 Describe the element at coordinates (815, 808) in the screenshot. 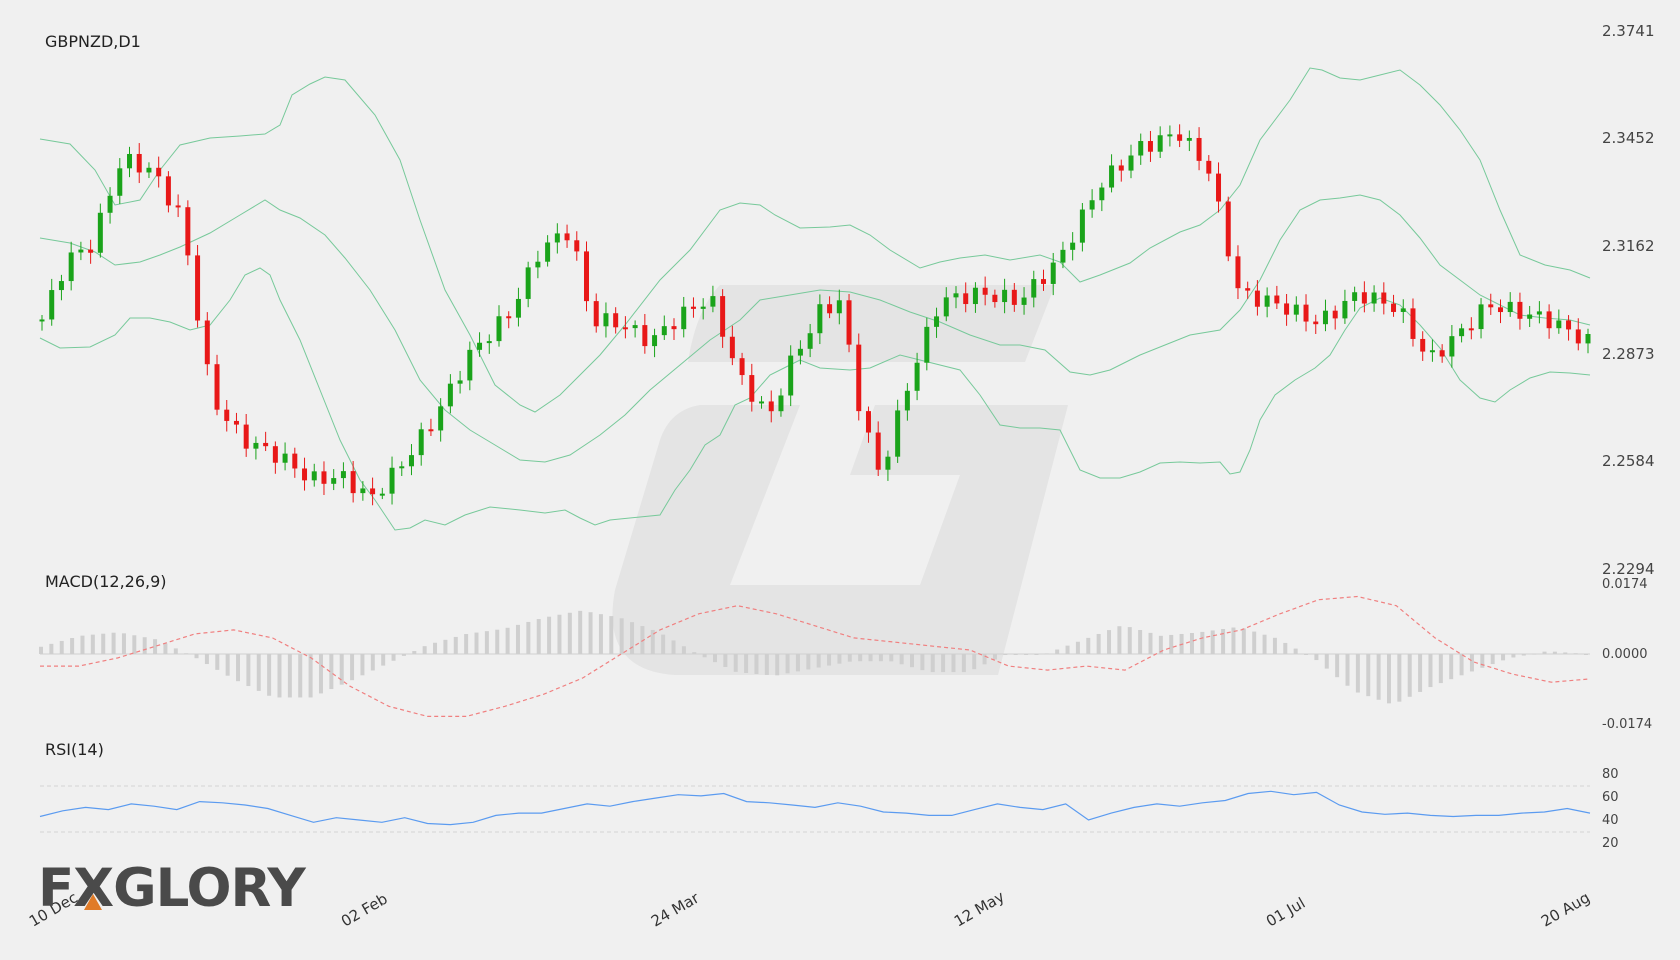

I see `rsi-line` at that location.